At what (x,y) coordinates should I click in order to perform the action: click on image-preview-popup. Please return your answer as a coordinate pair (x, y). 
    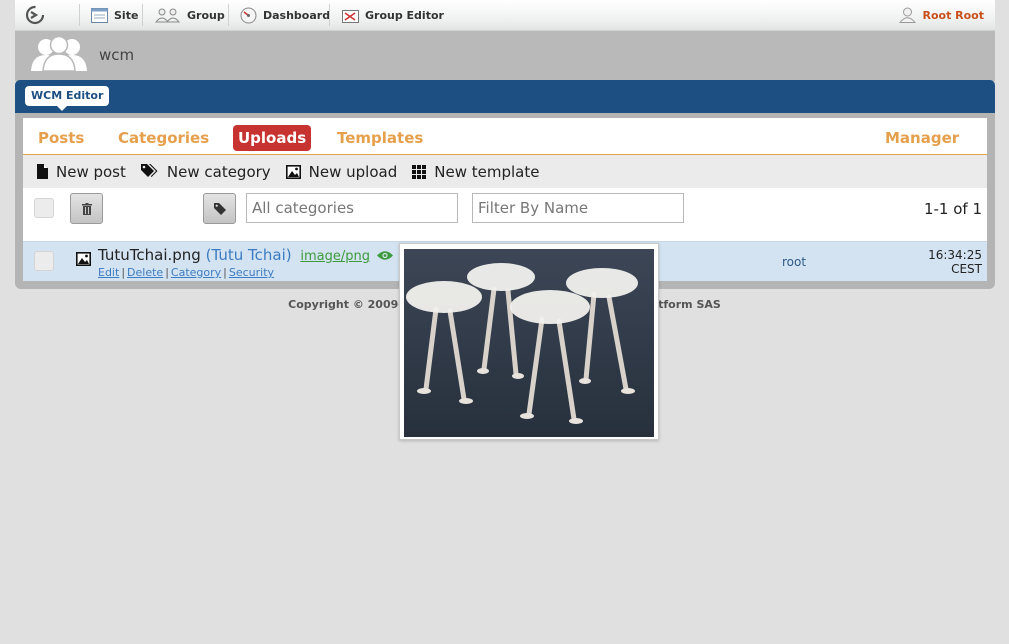
    Looking at the image, I should click on (529, 341).